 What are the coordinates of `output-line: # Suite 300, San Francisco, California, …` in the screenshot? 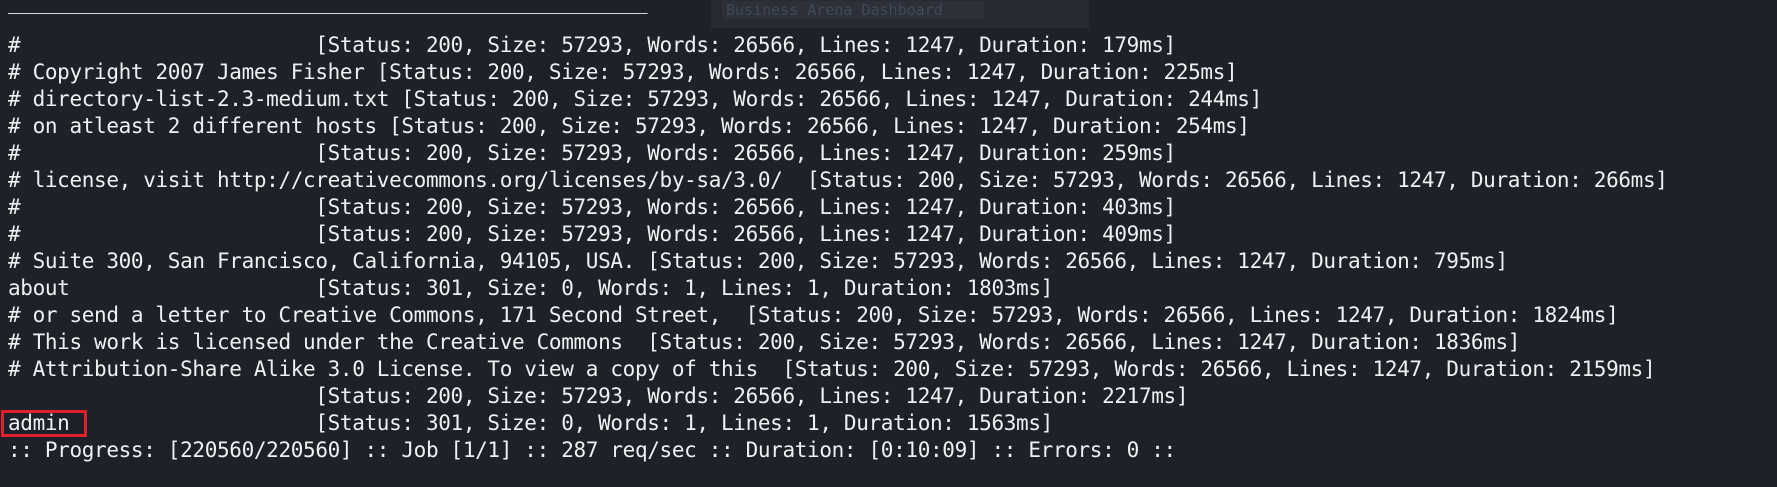 It's located at (758, 261).